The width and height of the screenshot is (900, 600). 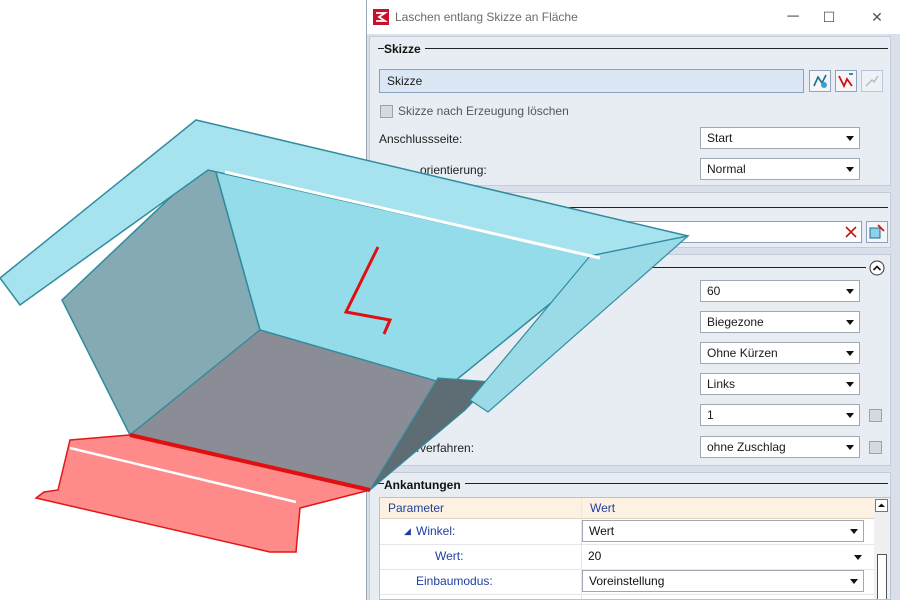 What do you see at coordinates (780, 415) in the screenshot?
I see `anzahl-select: 1` at bounding box center [780, 415].